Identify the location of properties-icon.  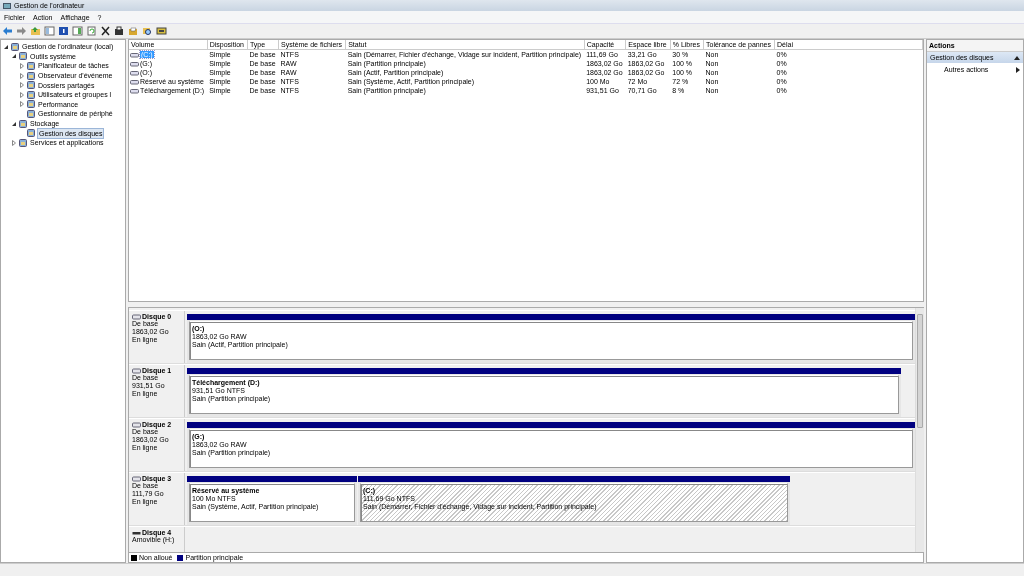
(119, 31).